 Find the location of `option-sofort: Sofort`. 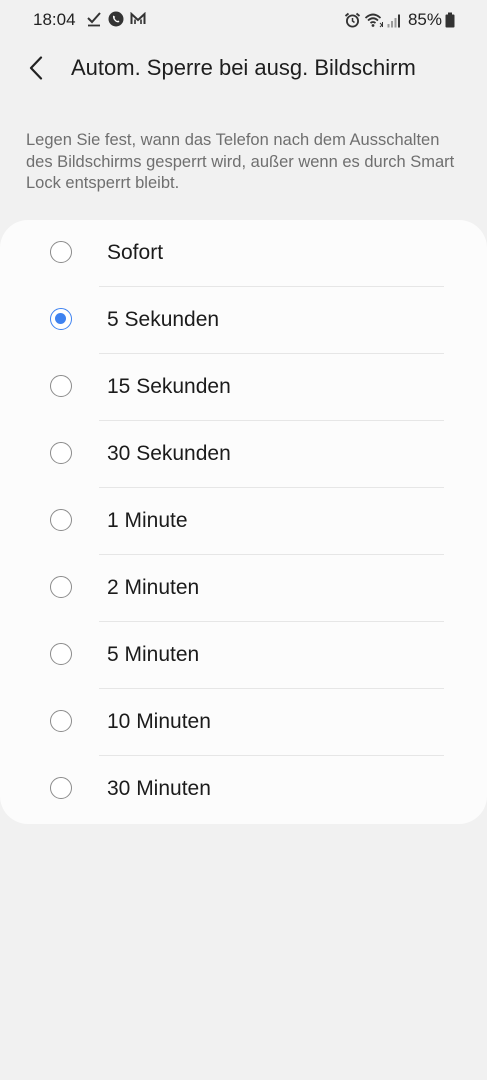

option-sofort: Sofort is located at coordinates (243, 253).